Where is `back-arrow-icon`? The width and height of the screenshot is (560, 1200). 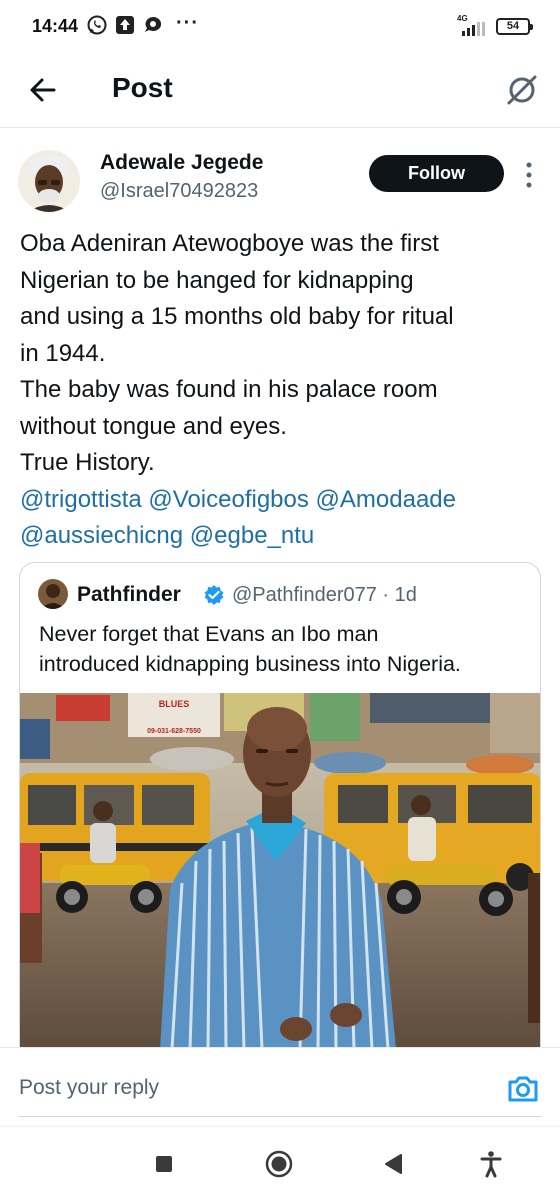
back-arrow-icon is located at coordinates (43, 90).